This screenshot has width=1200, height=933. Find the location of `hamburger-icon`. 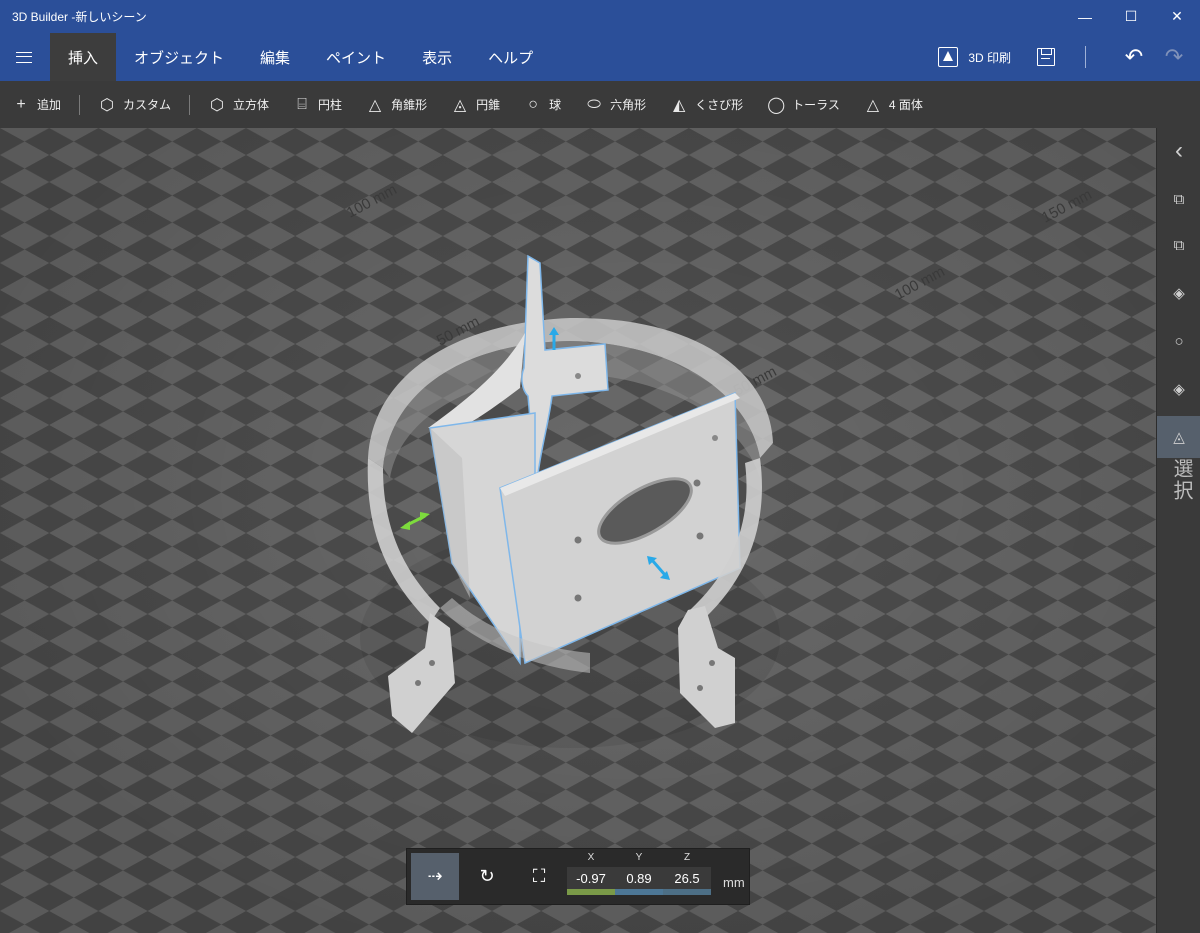

hamburger-icon is located at coordinates (24, 57).